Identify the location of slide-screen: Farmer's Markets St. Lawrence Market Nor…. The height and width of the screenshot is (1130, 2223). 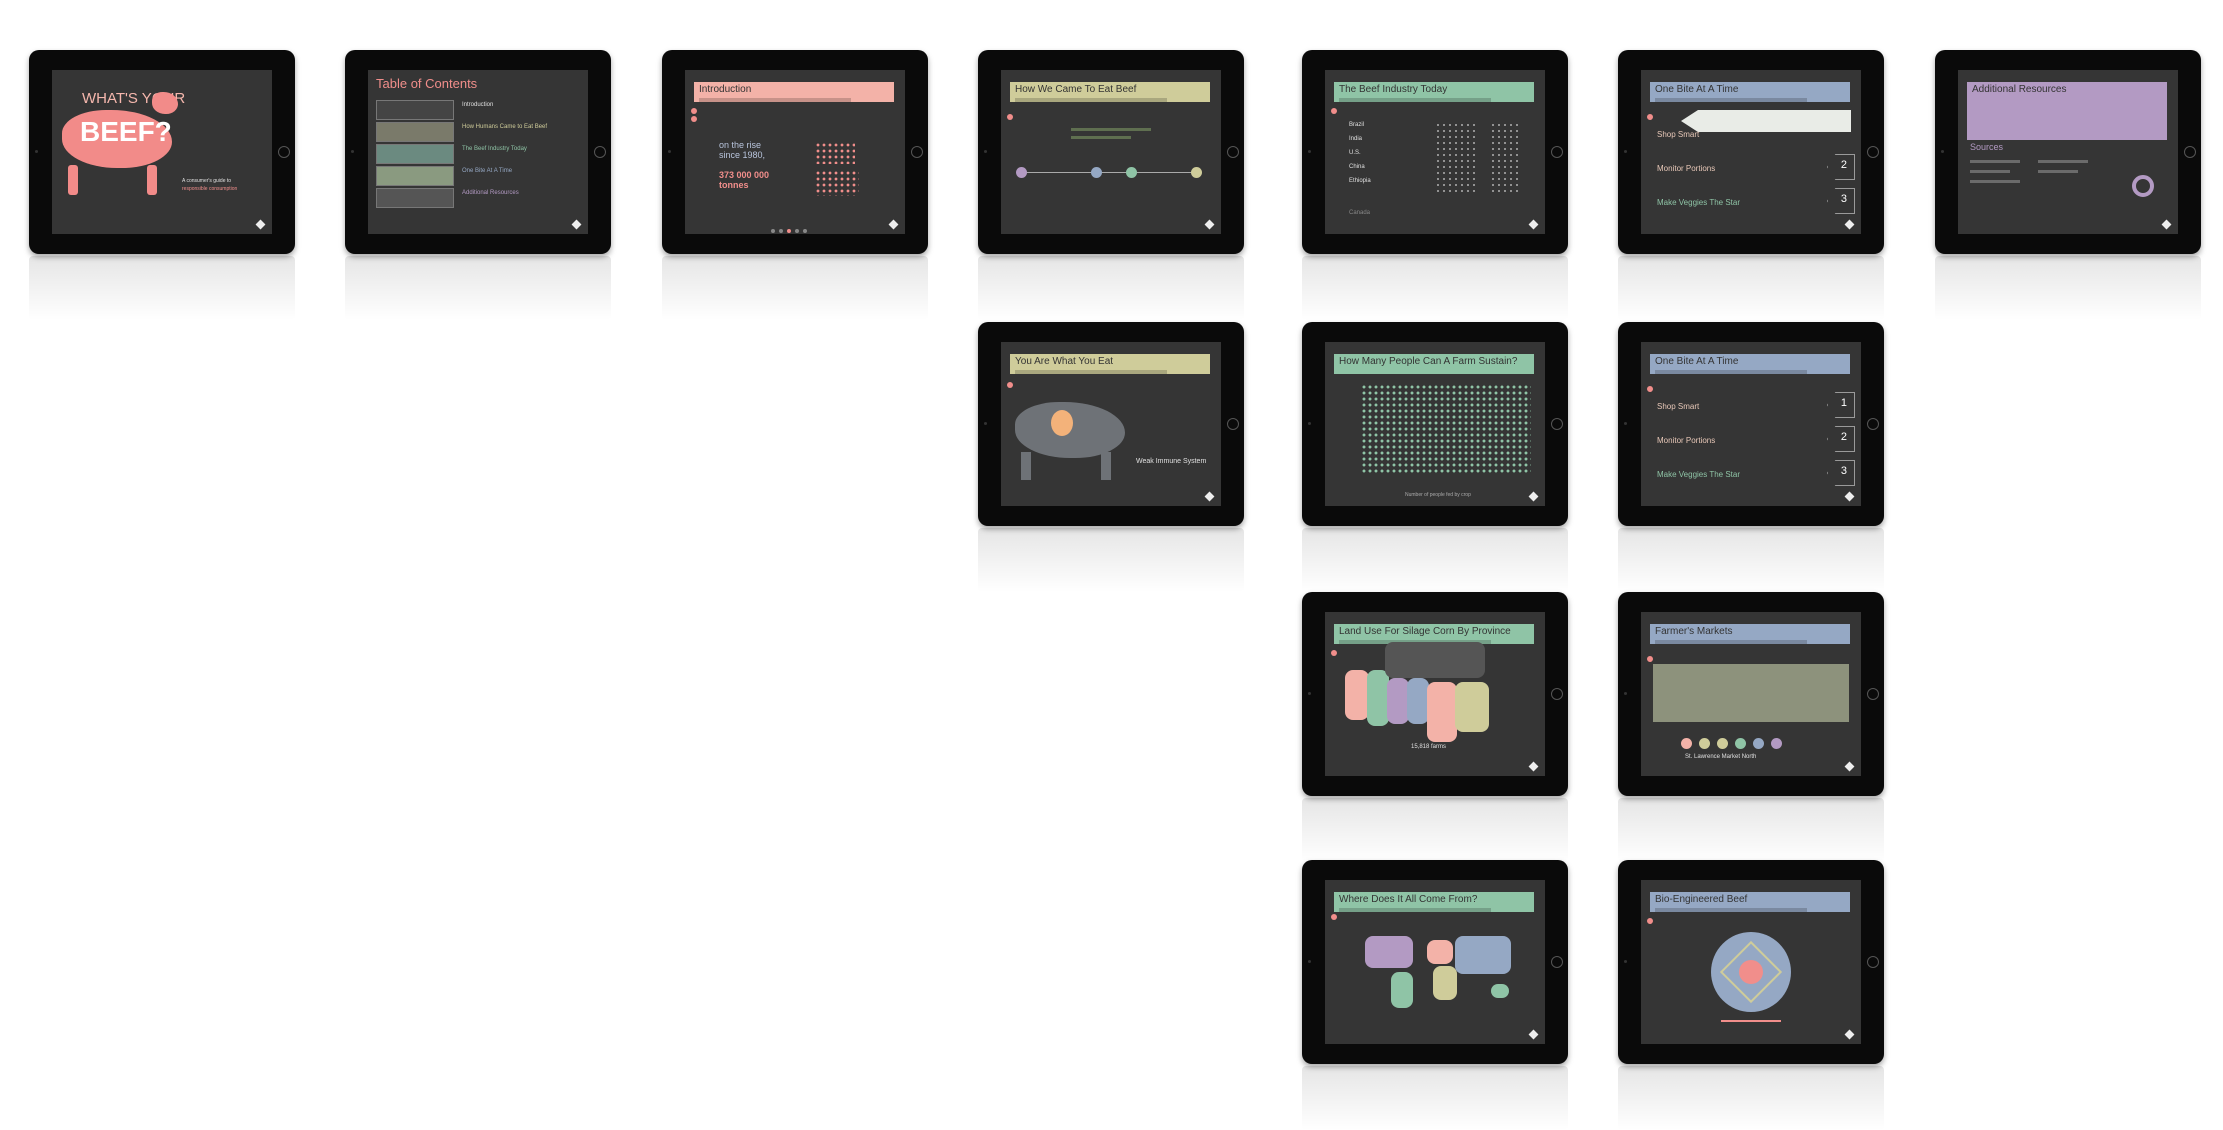
(1751, 694).